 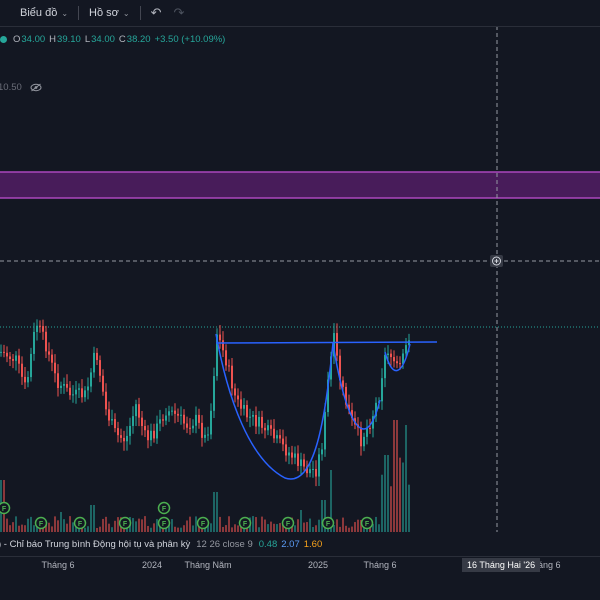 I want to click on signal-value: 2.07, so click(x=290, y=544).